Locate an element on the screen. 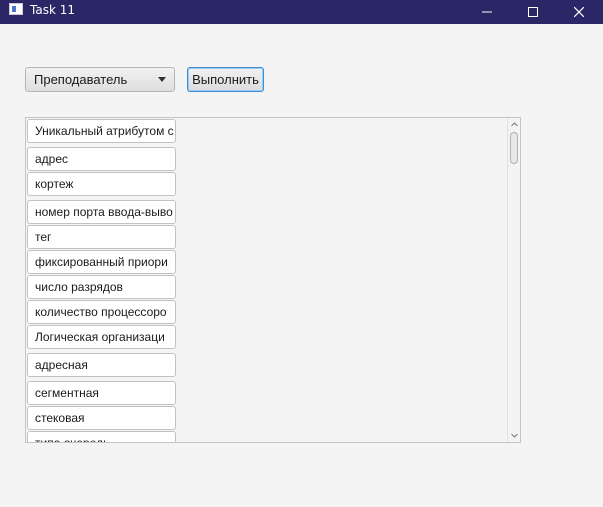  list-item: Уникальный атрибутом с is located at coordinates (101, 131).